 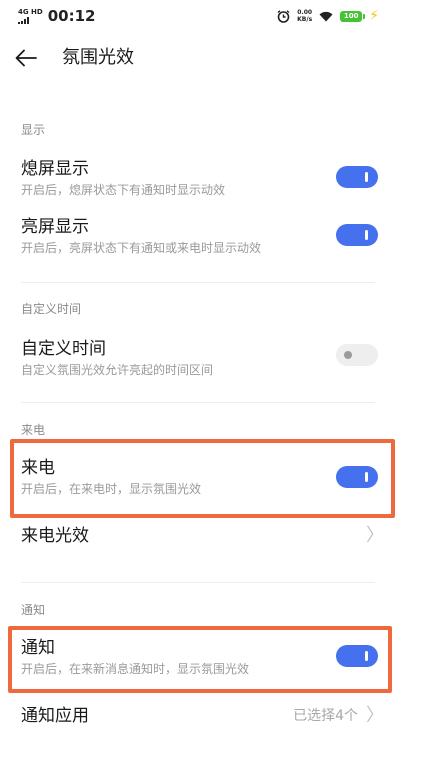 I want to click on screen-off-display-subtitle: 开启后，熄屏状态下有通知时显示动效, so click(x=123, y=190).